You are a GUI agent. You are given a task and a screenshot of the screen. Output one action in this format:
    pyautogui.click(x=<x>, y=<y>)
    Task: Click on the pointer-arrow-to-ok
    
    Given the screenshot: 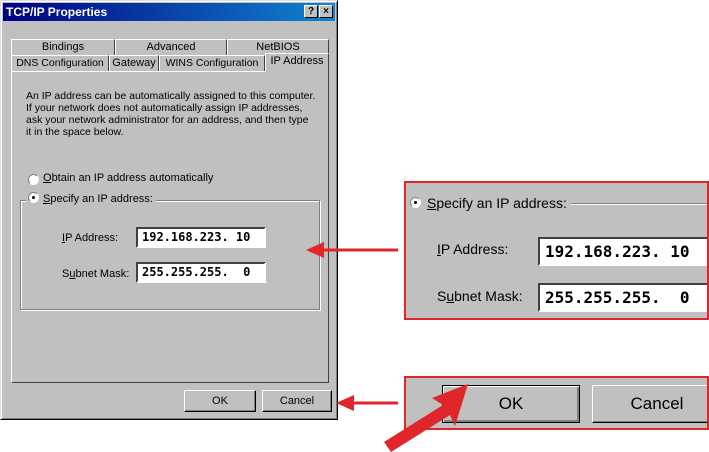 What is the action you would take?
    pyautogui.click(x=426, y=418)
    